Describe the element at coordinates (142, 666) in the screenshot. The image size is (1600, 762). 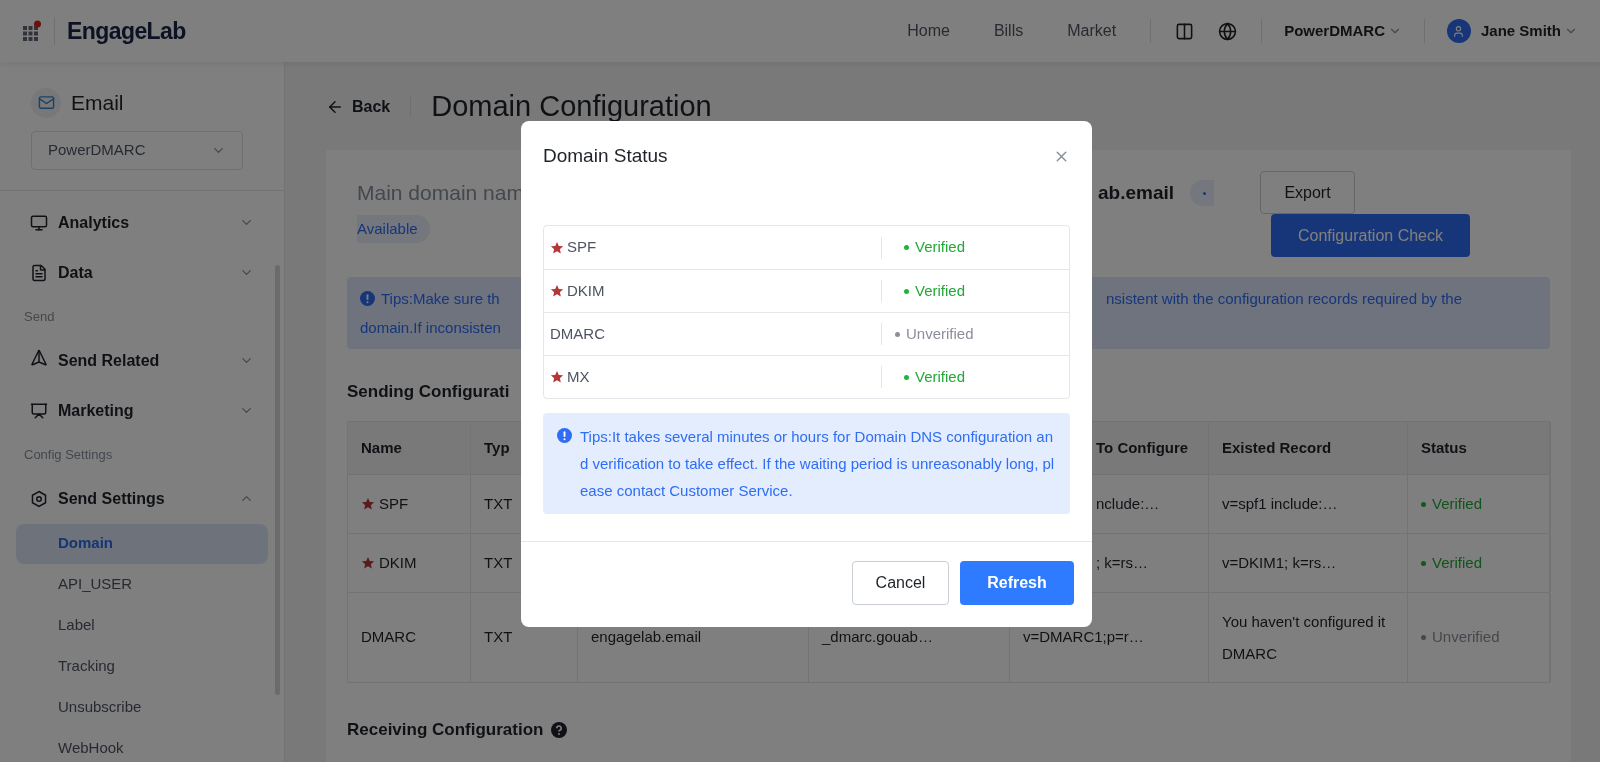
I see `submenu-item: Tracking` at that location.